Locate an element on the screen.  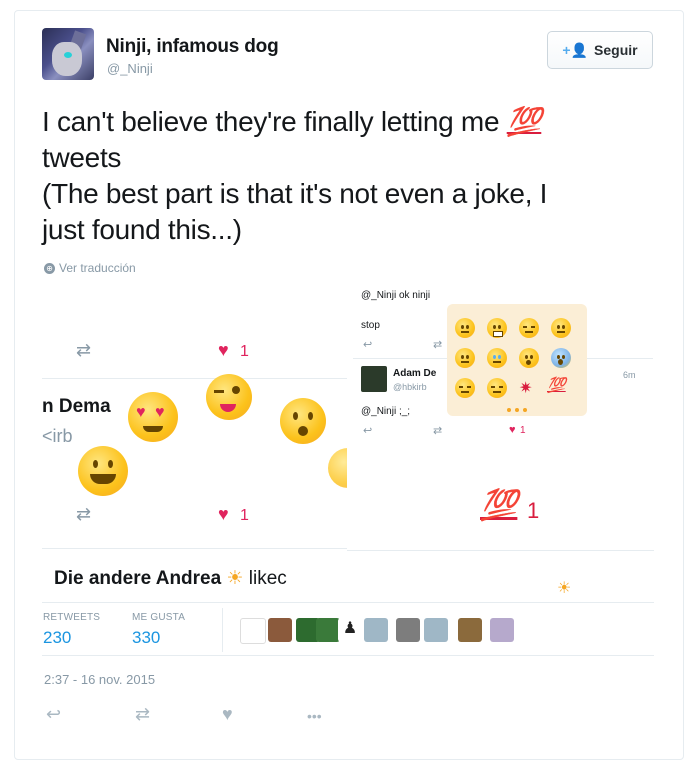
retweets-count: 230 is located at coordinates (57, 638).